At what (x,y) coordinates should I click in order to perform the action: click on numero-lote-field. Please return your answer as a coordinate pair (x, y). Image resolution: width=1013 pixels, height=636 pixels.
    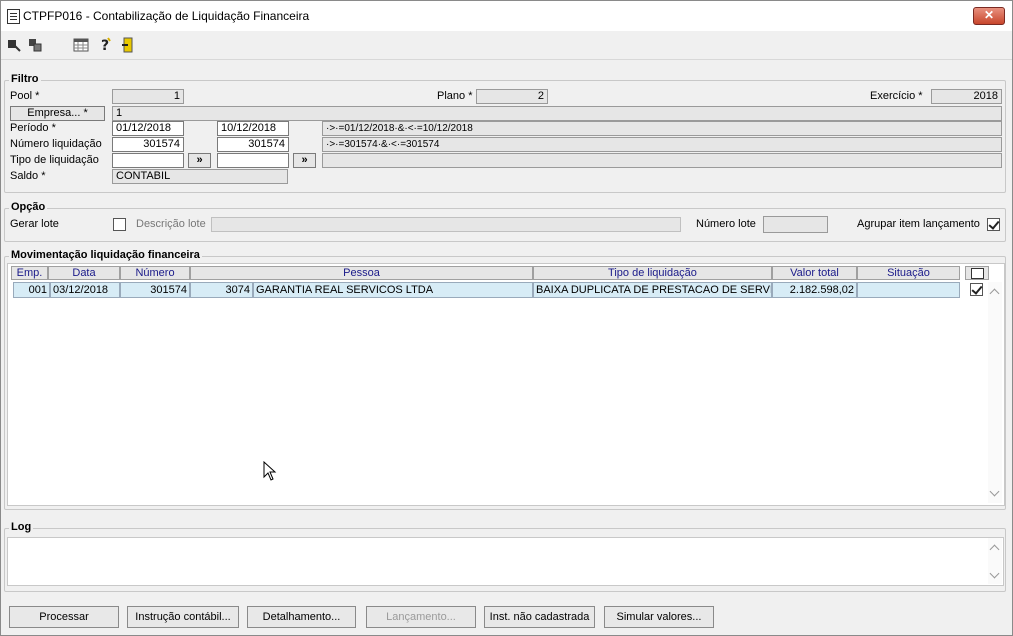
    Looking at the image, I should click on (795, 224).